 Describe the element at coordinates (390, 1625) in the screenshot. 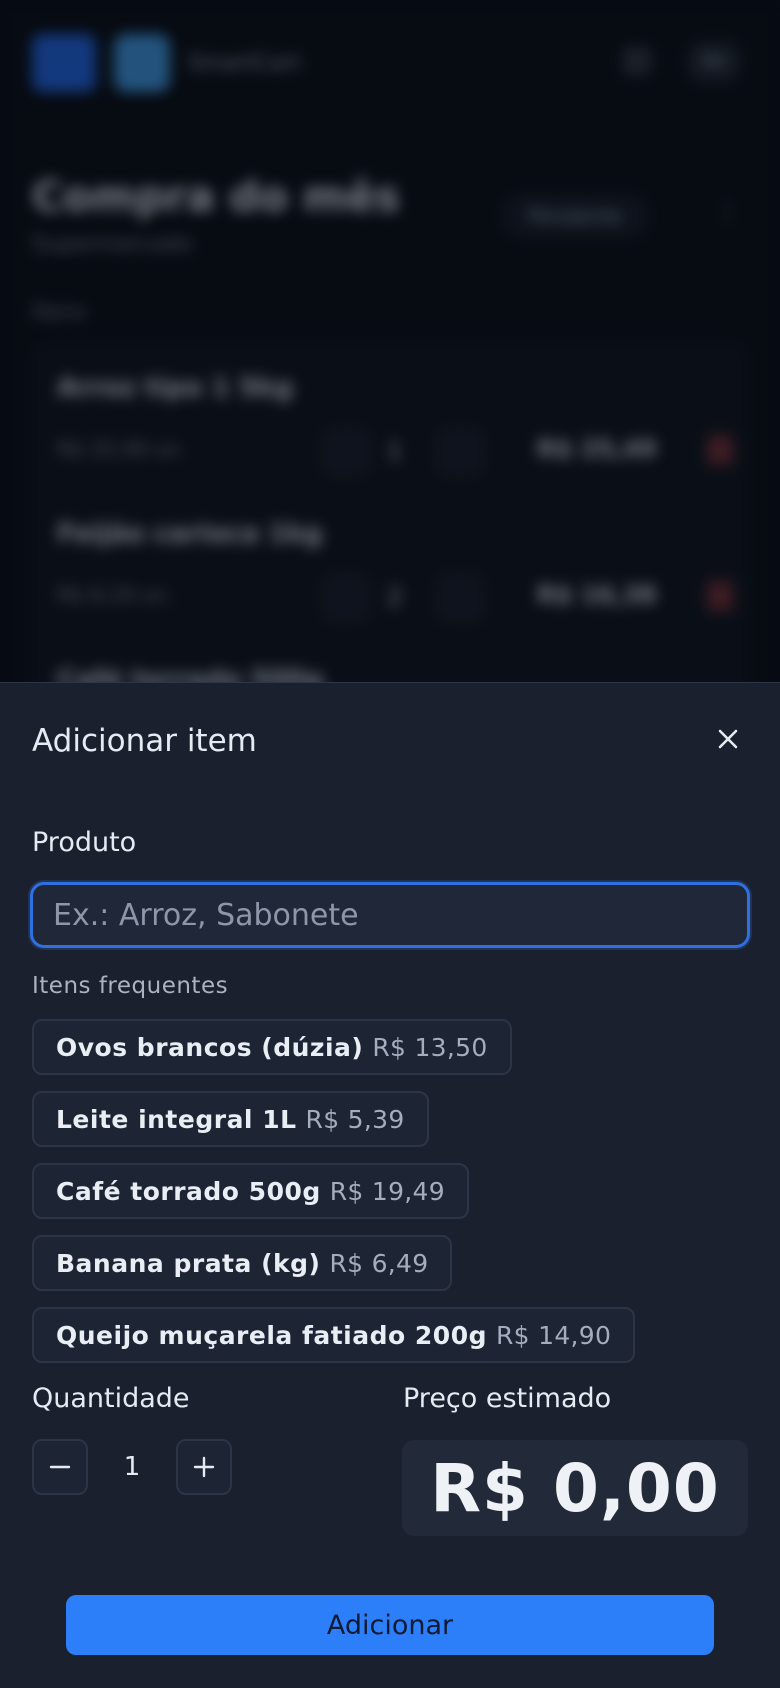

I see `add-button: Adicionar` at that location.